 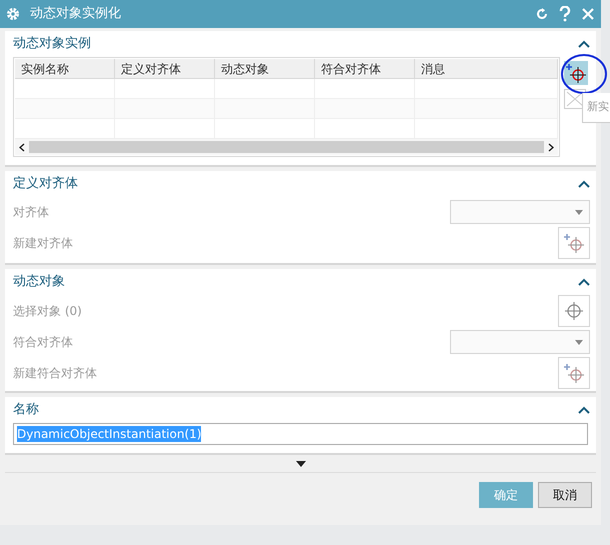 I want to click on field-label: 新建对齐体, so click(x=43, y=243).